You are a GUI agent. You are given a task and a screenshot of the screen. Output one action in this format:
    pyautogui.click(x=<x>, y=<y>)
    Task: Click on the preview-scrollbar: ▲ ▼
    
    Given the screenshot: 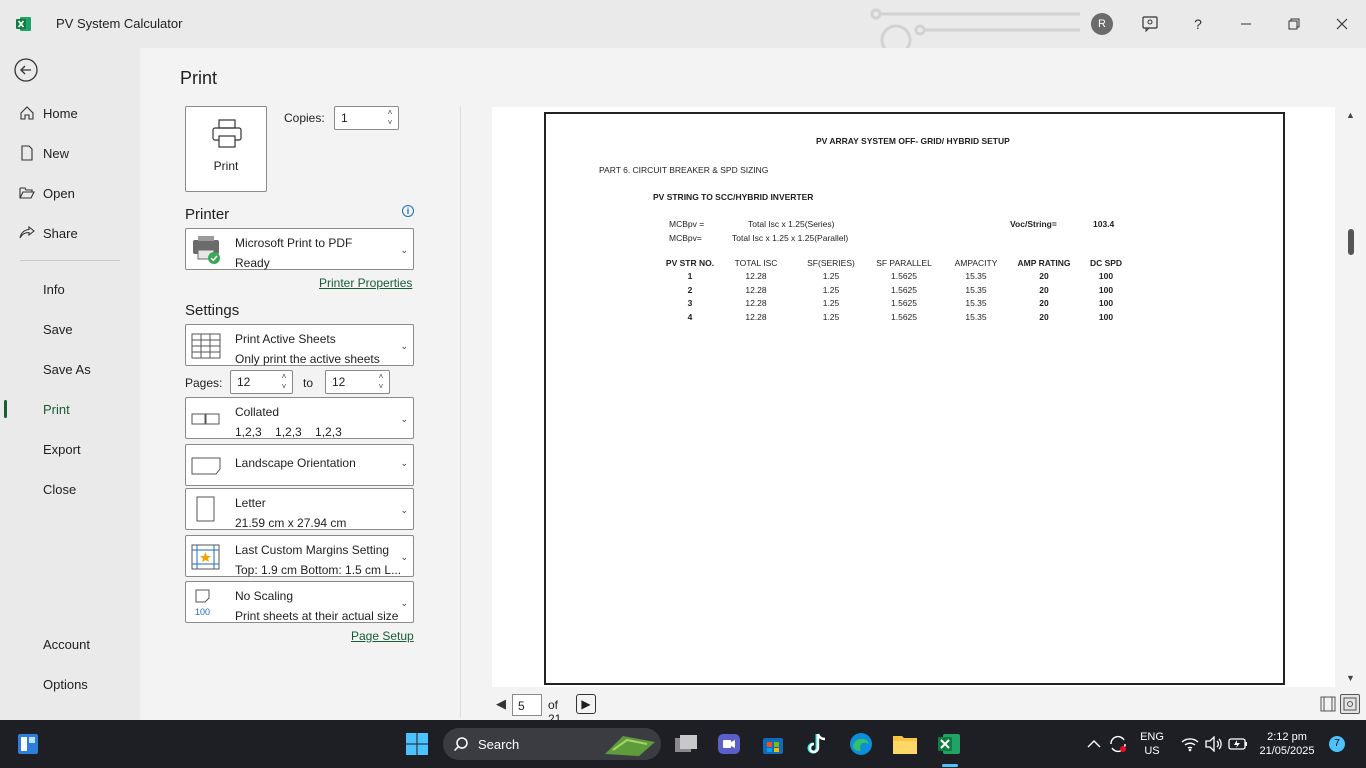 What is the action you would take?
    pyautogui.click(x=1351, y=397)
    